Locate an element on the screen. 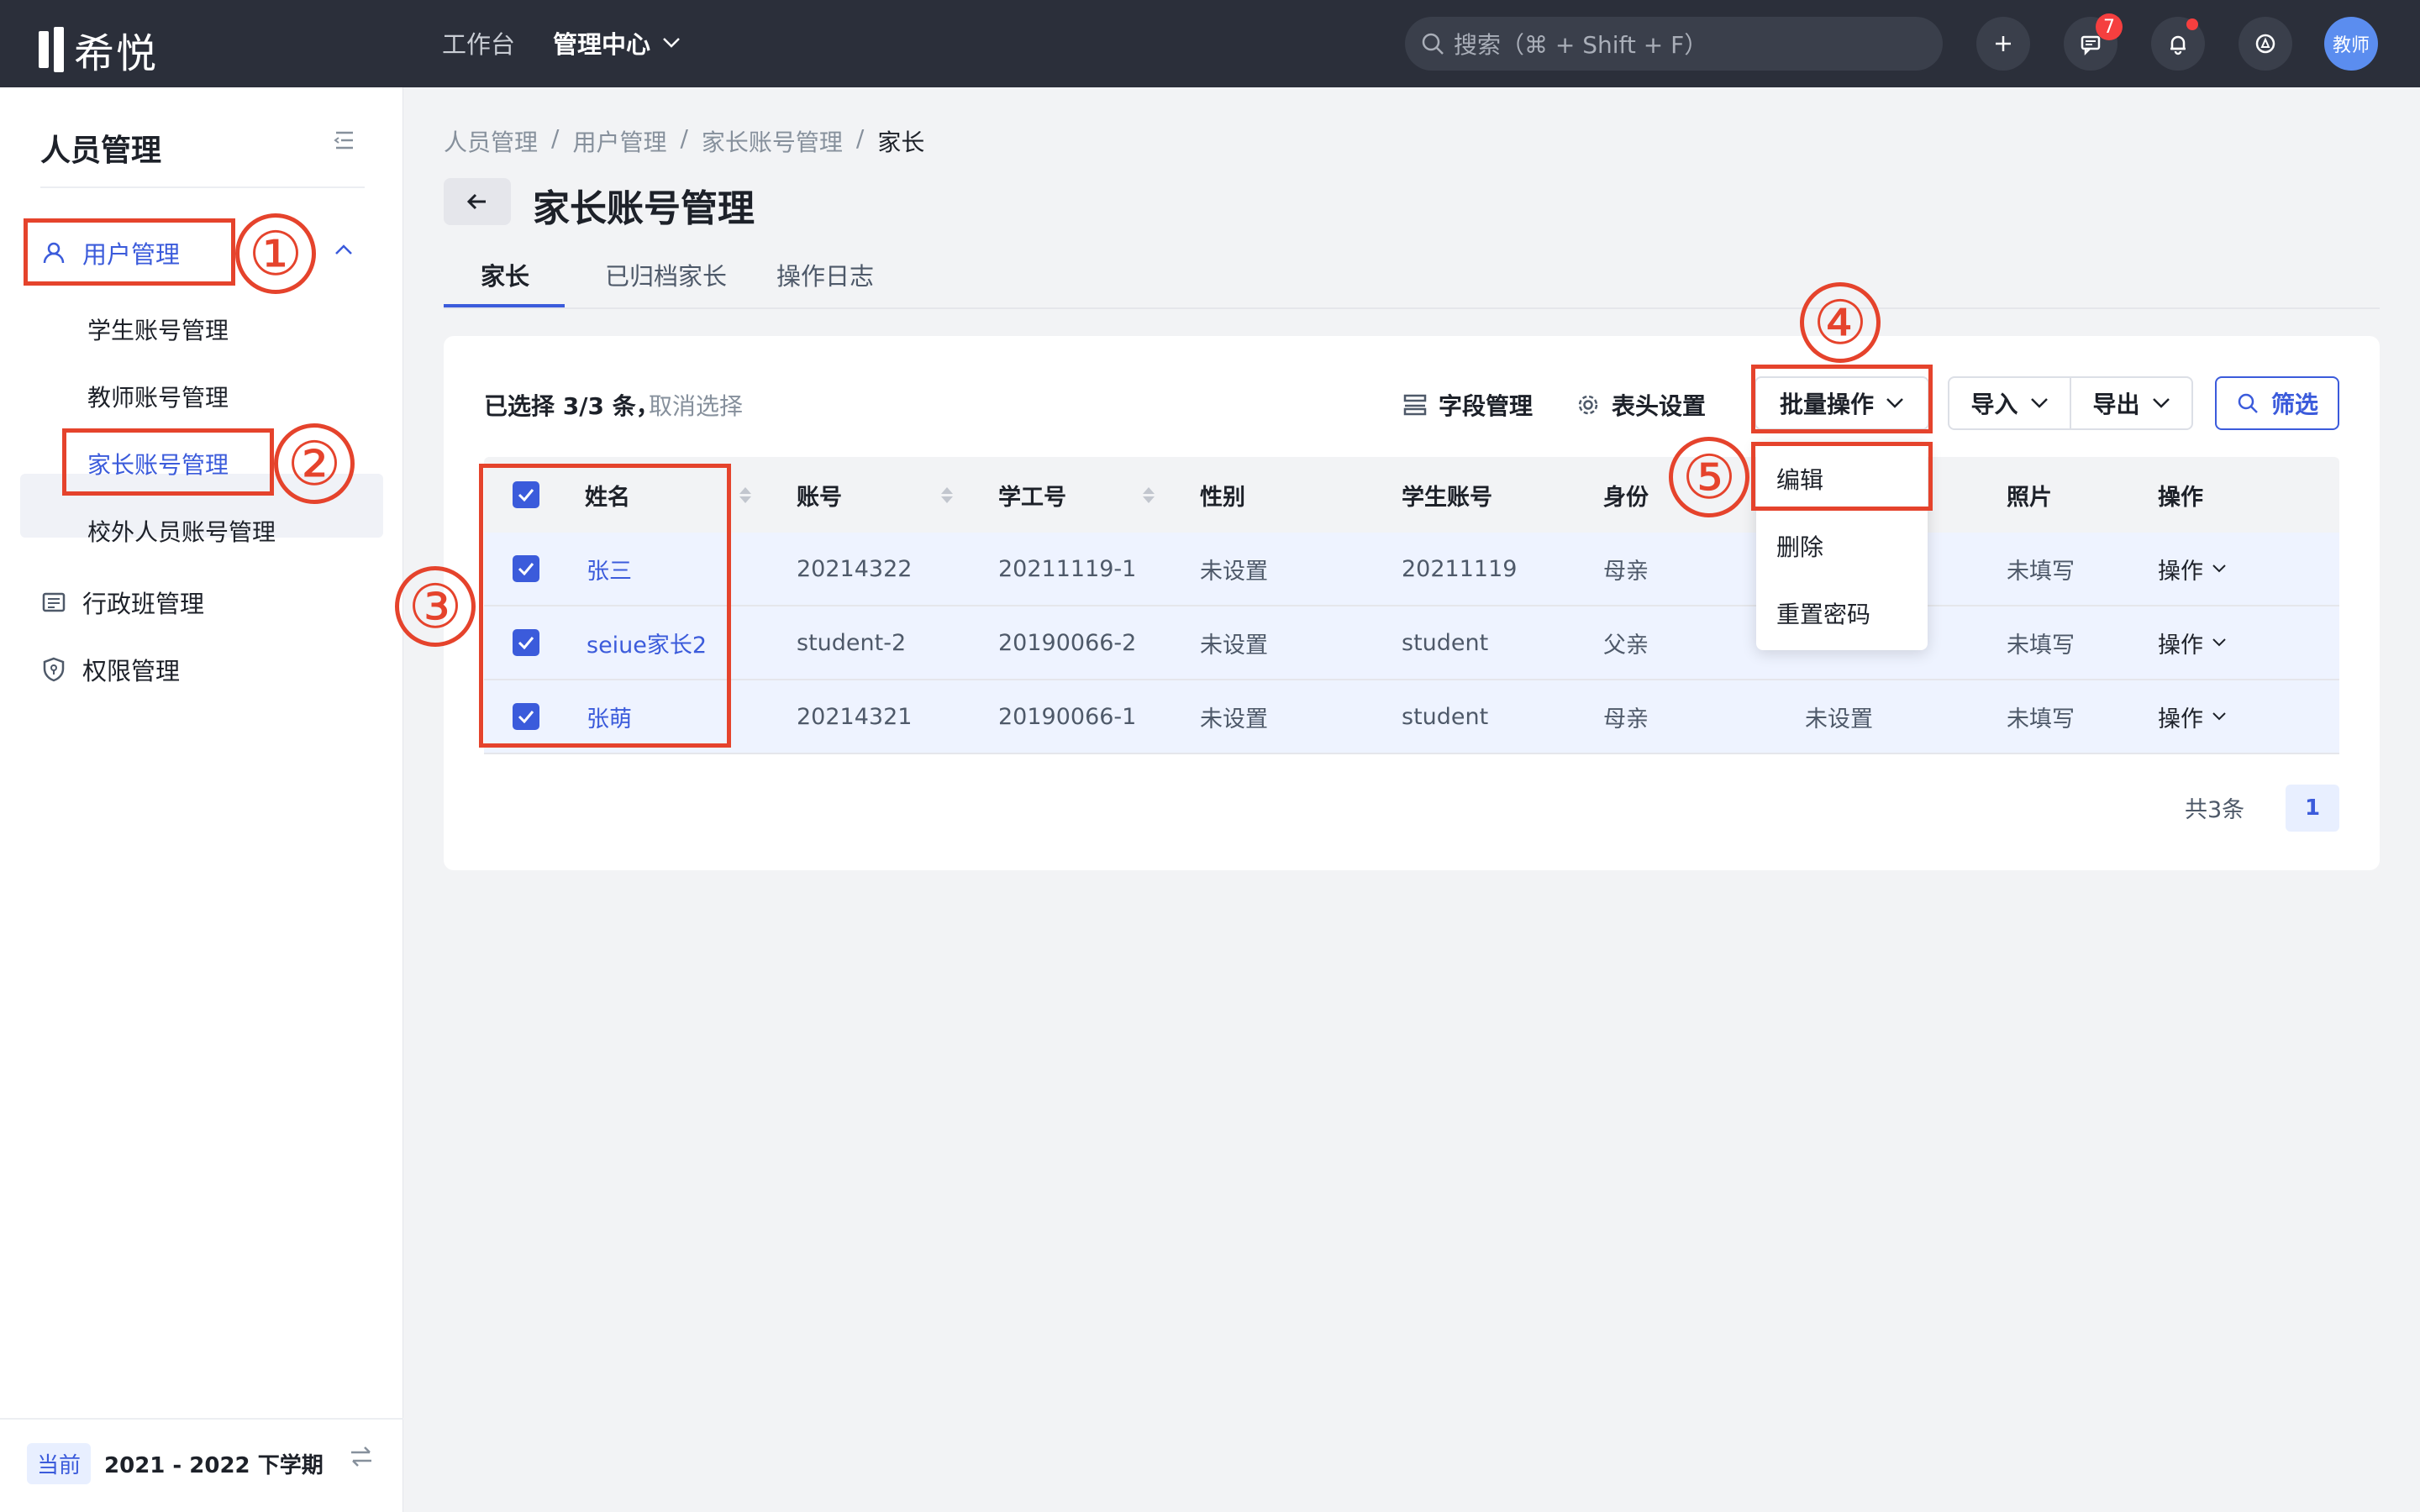 The height and width of the screenshot is (1512, 2420). field-management-button: 字段管理 is located at coordinates (1468, 405).